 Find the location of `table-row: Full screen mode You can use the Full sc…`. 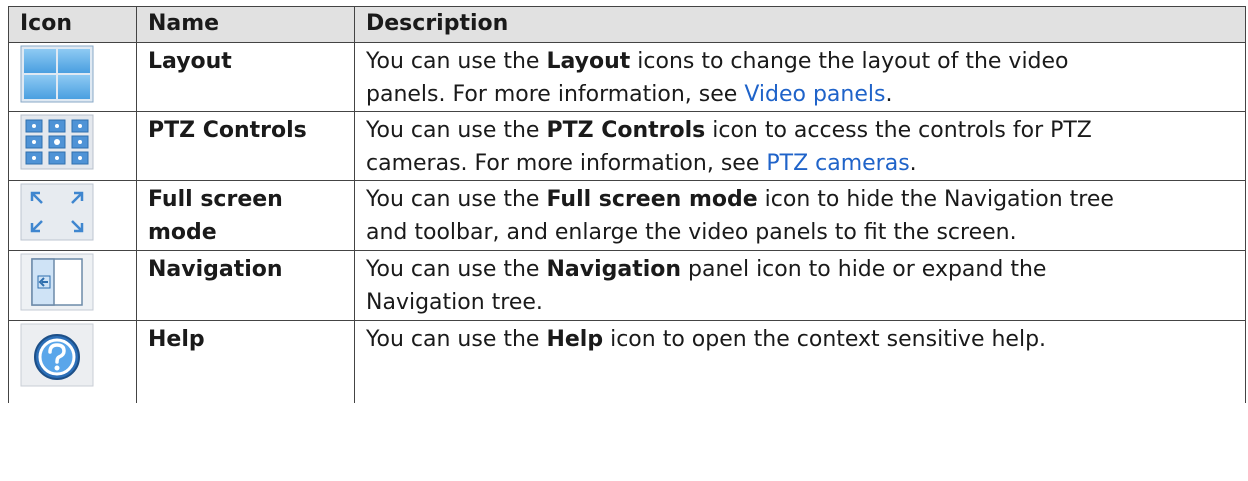

table-row: Full screen mode You can use the Full sc… is located at coordinates (627, 215).